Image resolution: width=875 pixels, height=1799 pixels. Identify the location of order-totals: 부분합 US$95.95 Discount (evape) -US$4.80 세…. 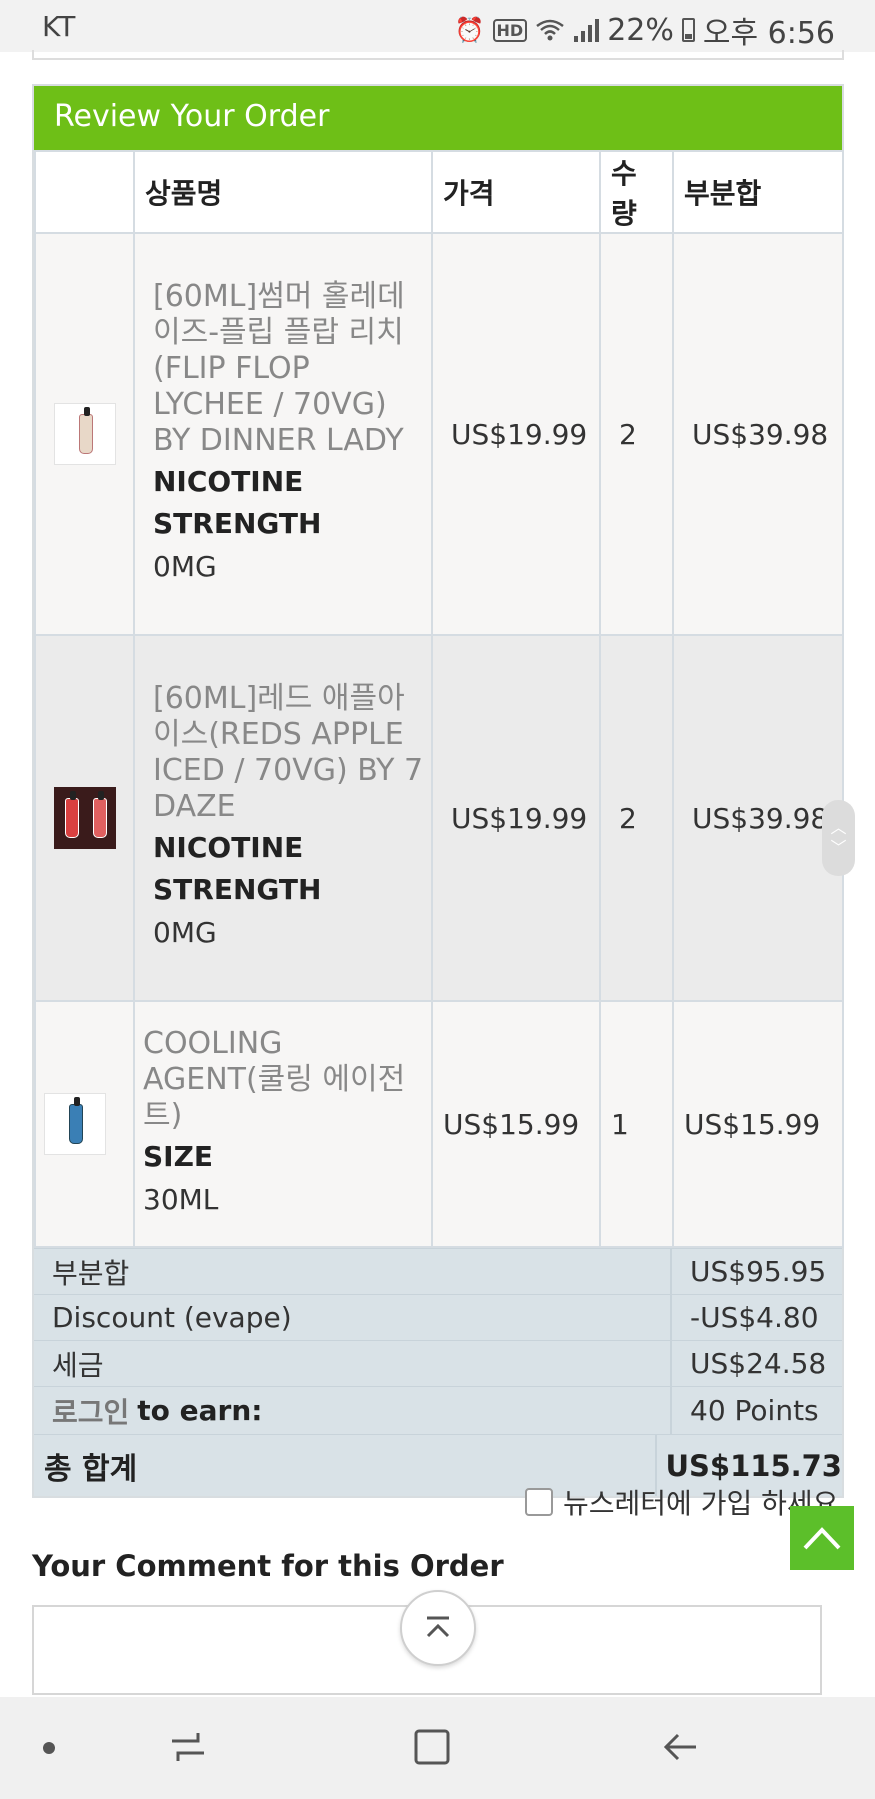
(438, 1372).